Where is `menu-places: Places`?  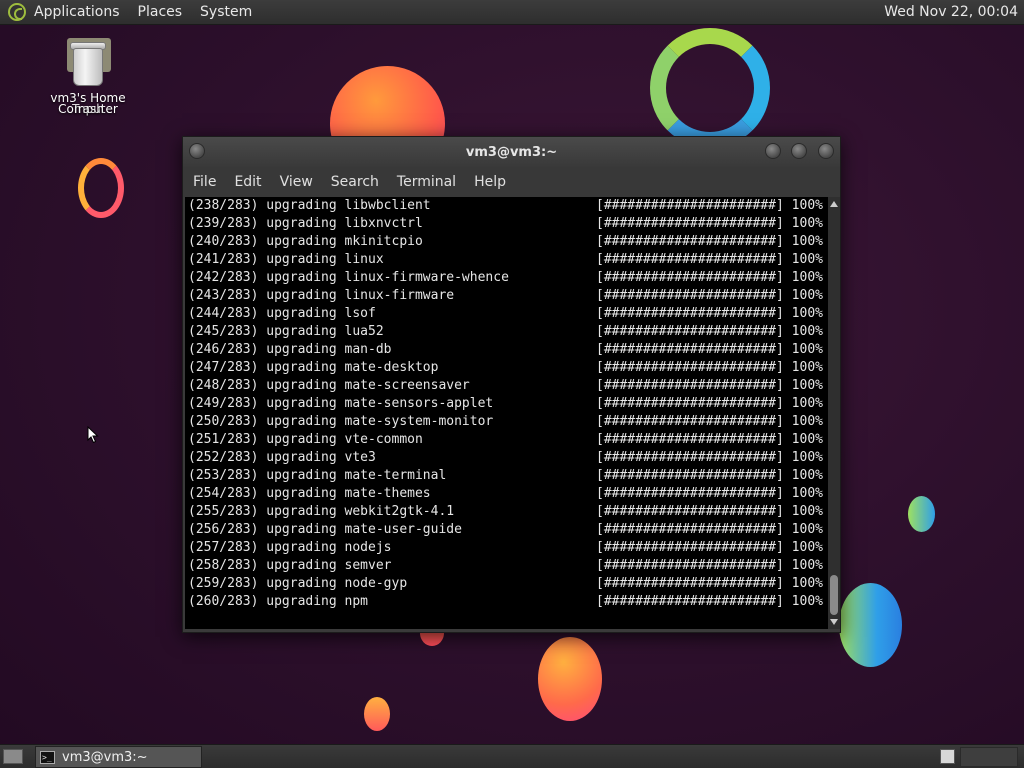 menu-places: Places is located at coordinates (160, 12).